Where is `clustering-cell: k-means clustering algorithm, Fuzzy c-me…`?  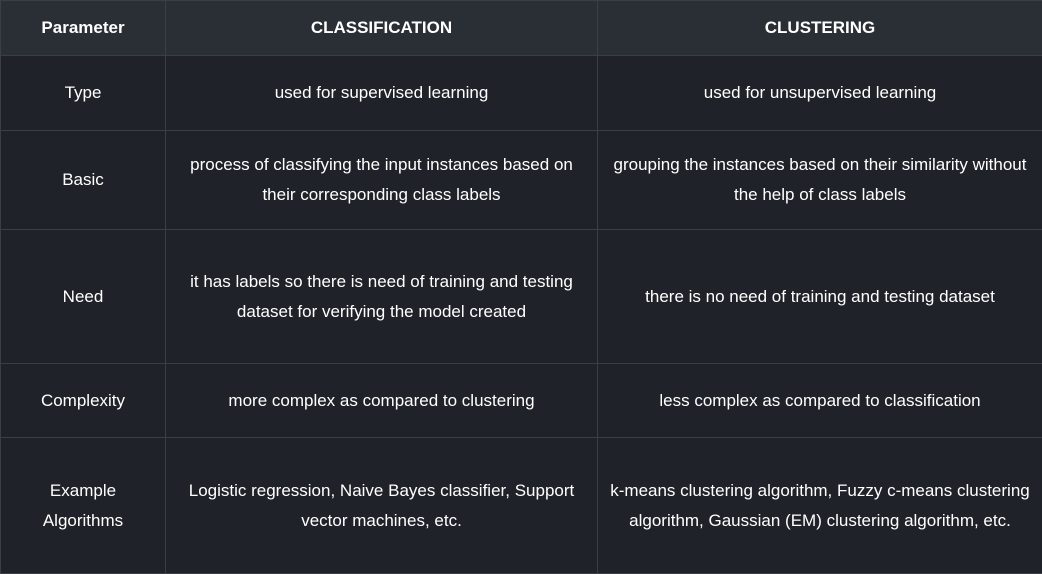 clustering-cell: k-means clustering algorithm, Fuzzy c-me… is located at coordinates (820, 506).